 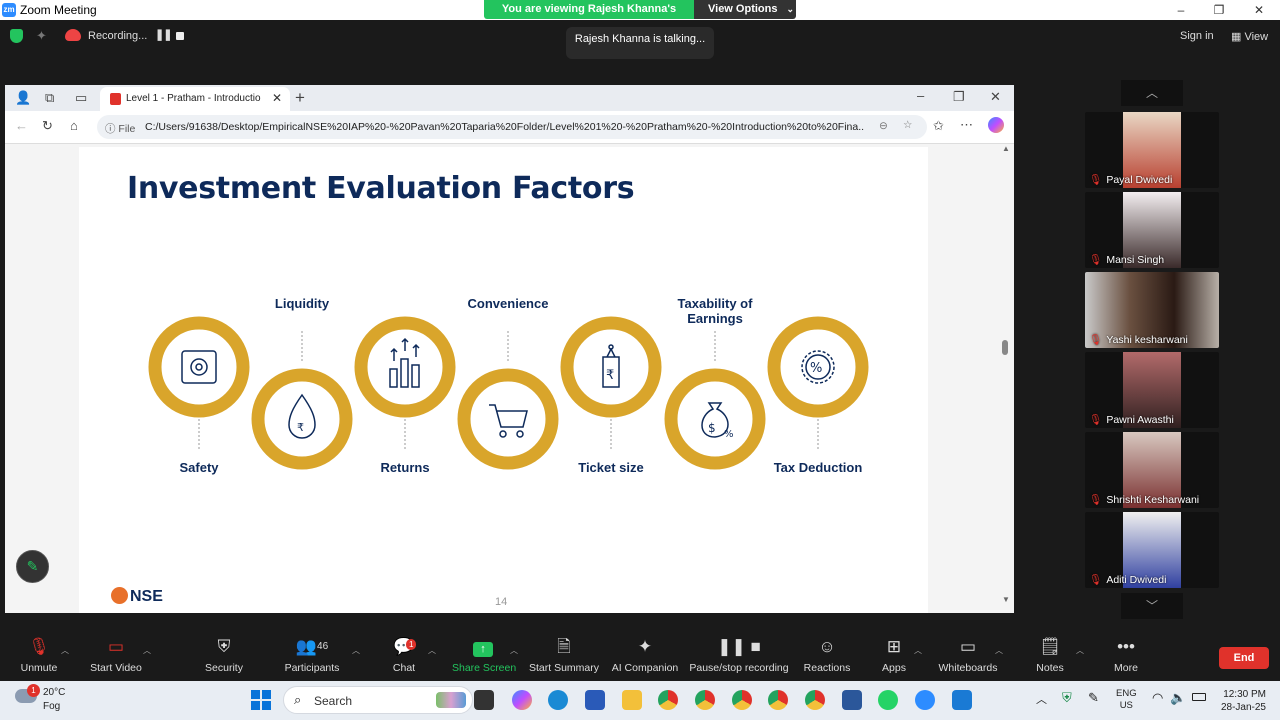 I want to click on new-tab-icon: +, so click(x=300, y=98).